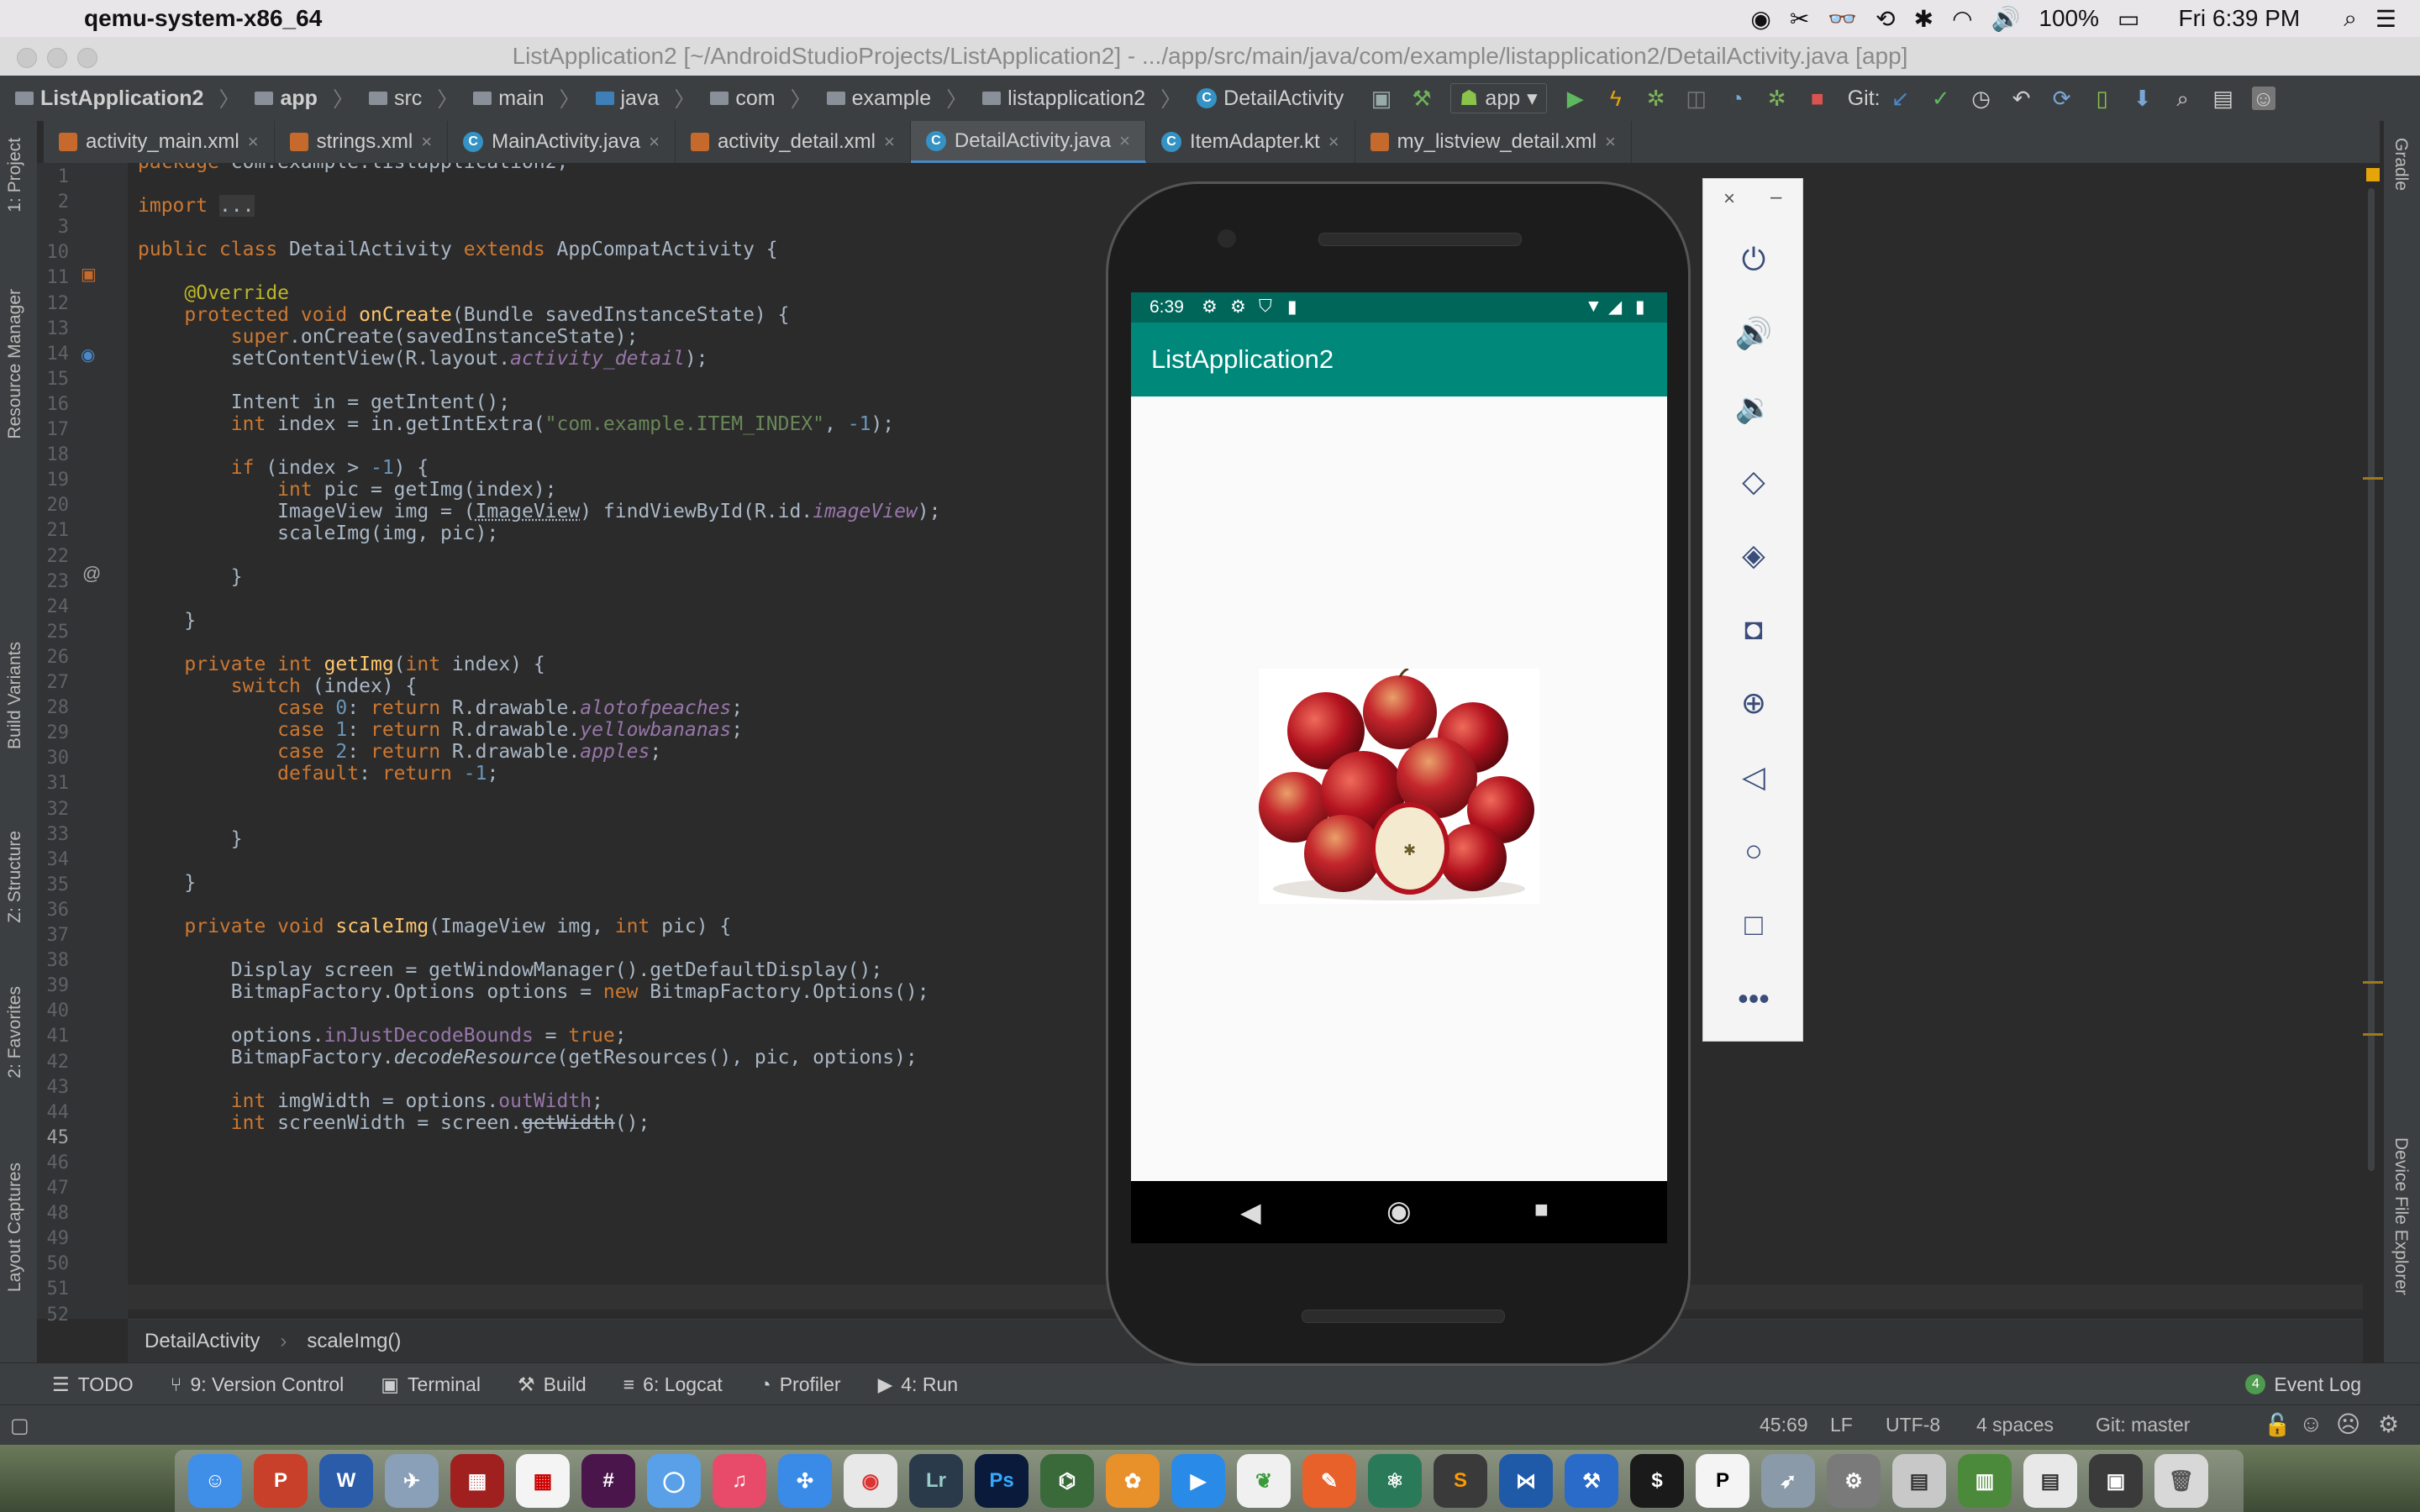  Describe the element at coordinates (92, 574) in the screenshot. I see `at-marker-icon: @` at that location.